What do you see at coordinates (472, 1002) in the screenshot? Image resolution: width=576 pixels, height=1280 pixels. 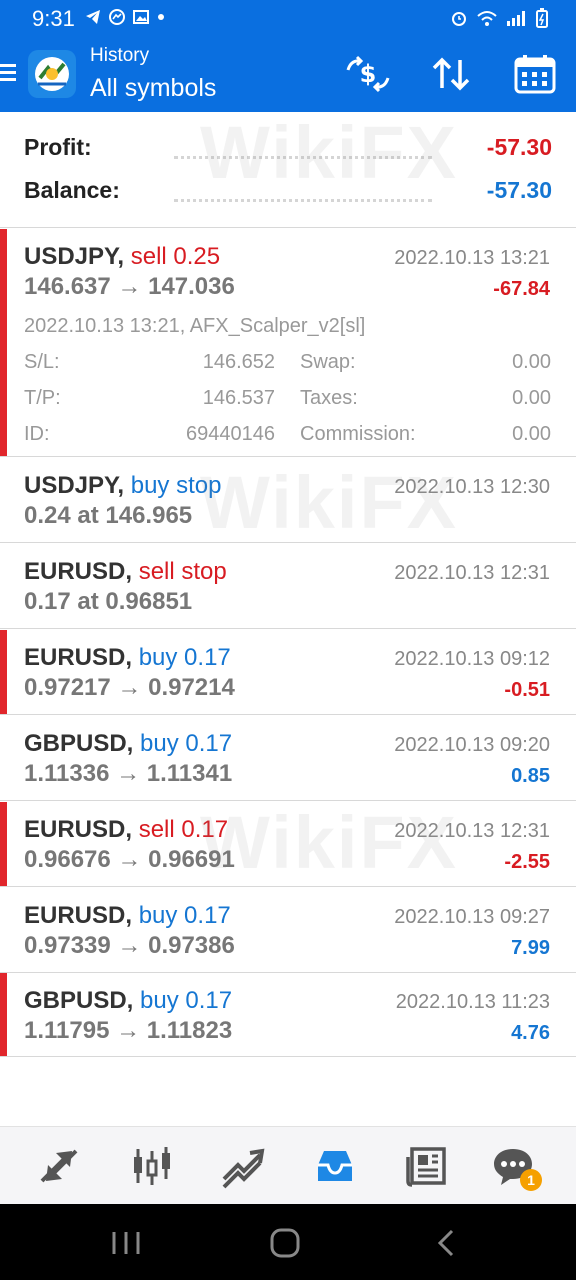 I see `trade-time: 2022.10.13 11:23` at bounding box center [472, 1002].